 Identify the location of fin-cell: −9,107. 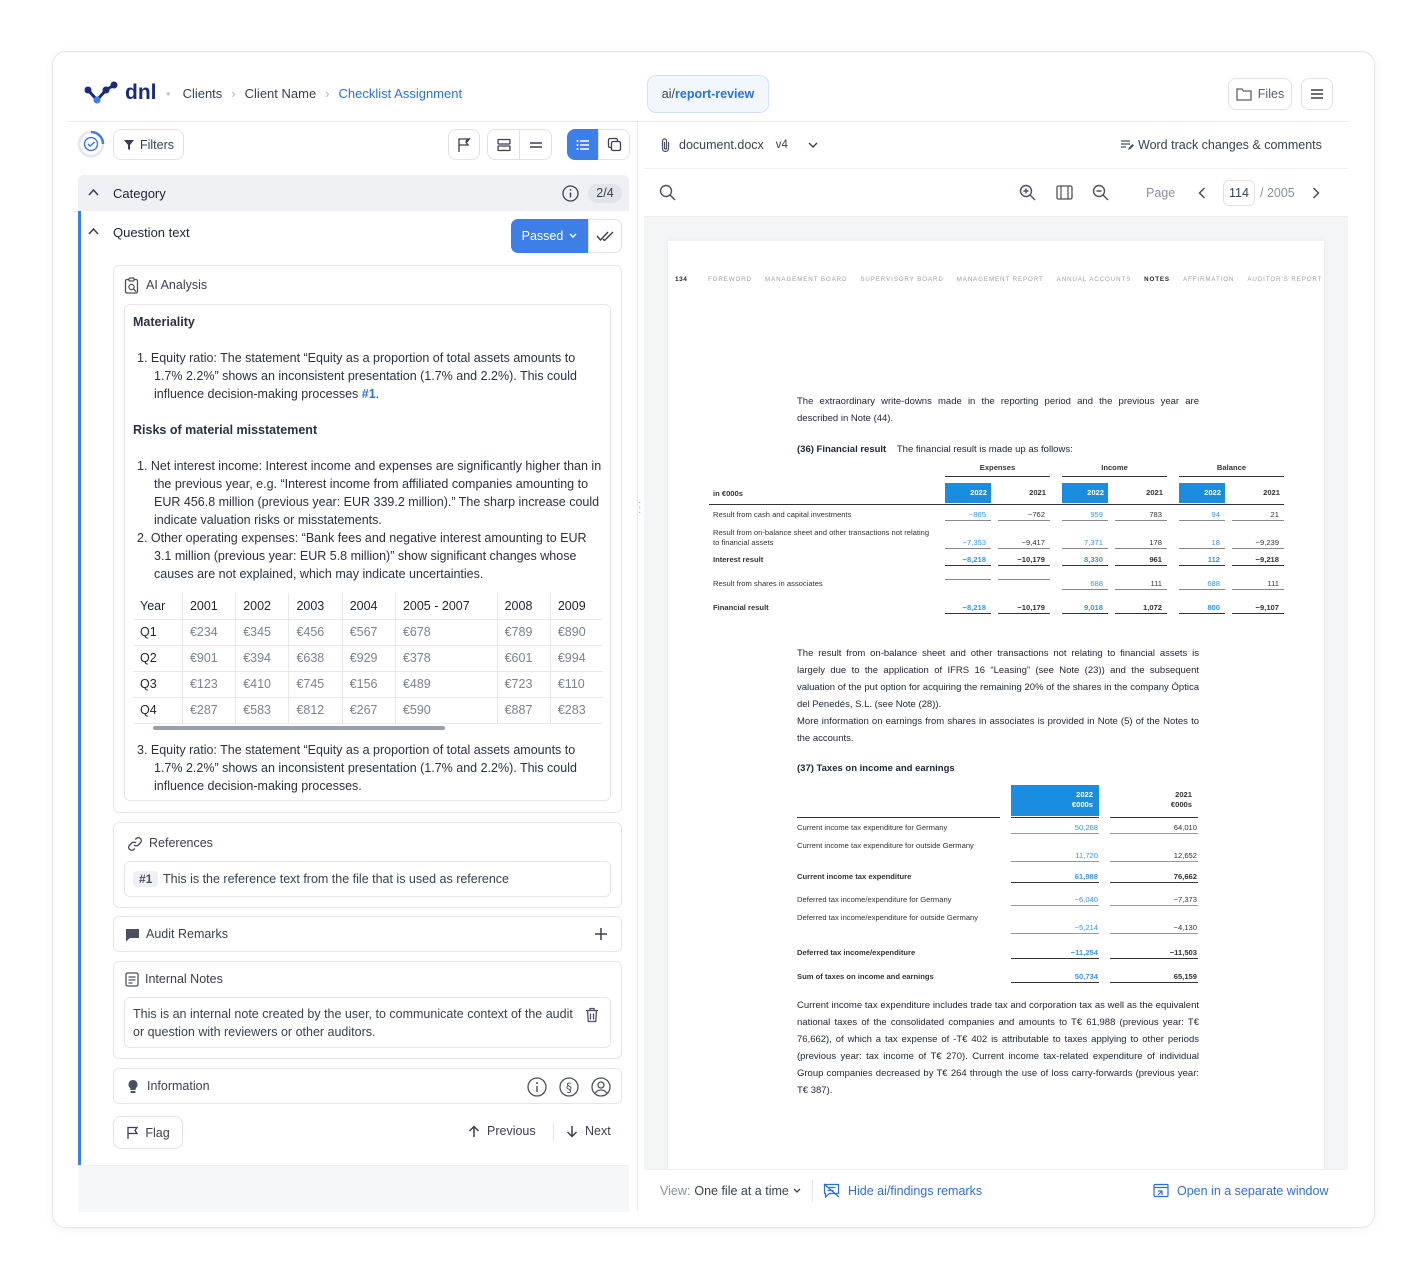
(1258, 608).